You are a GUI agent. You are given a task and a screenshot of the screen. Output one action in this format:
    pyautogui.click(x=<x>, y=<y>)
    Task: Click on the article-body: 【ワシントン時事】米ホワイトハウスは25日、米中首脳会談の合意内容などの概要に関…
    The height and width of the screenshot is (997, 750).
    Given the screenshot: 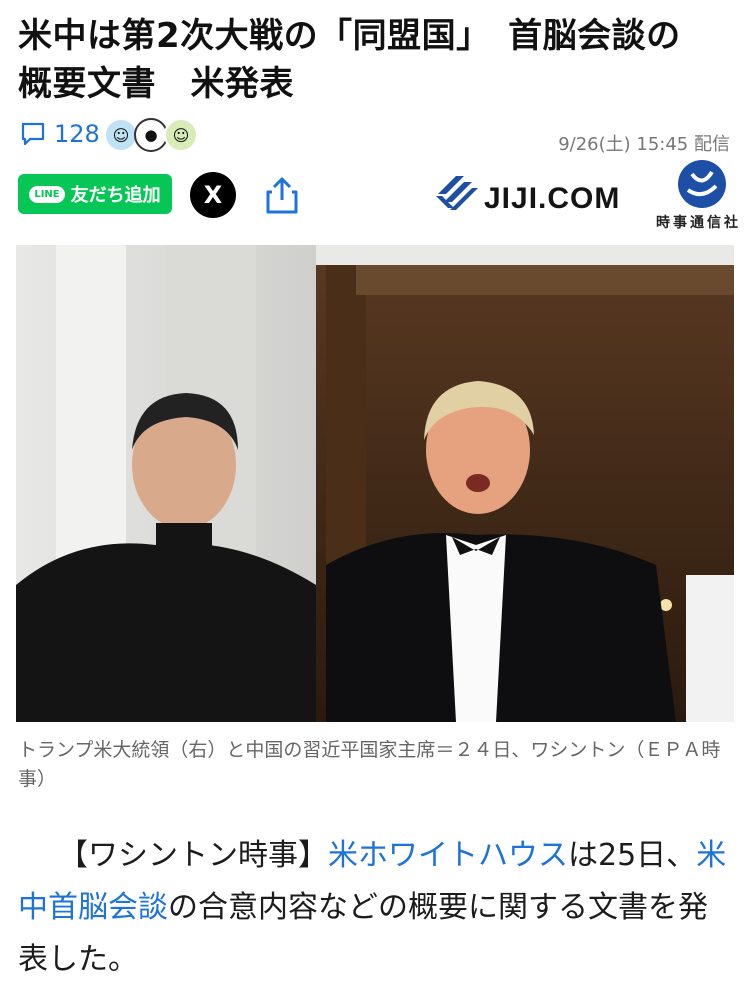 What is the action you would take?
    pyautogui.click(x=376, y=908)
    